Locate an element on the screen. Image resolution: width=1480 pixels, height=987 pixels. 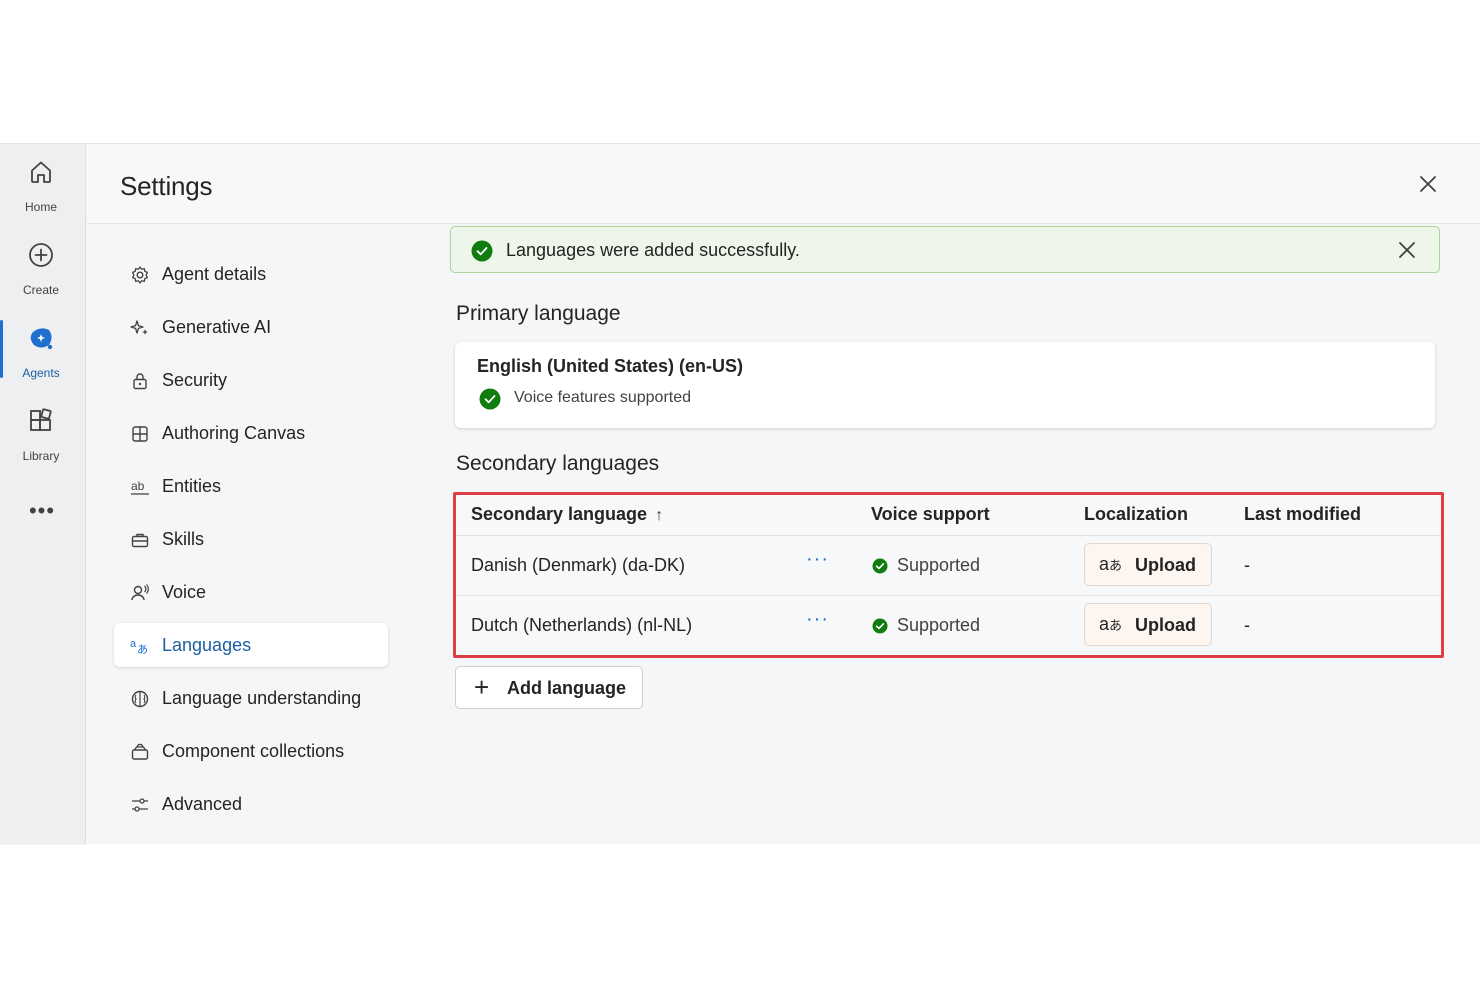
nav-item-component-collections: Component collections is located at coordinates (251, 751).